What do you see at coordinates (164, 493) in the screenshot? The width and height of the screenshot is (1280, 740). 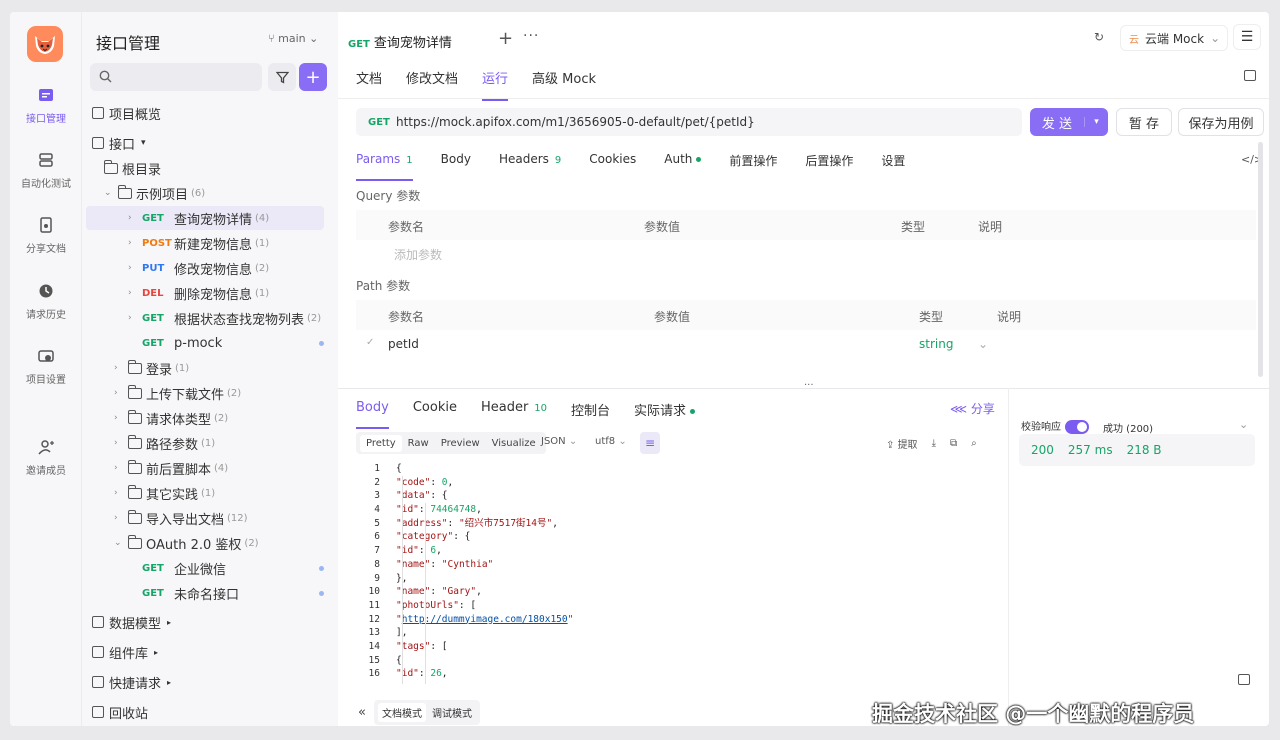 I see `tree-folder: › 其它实践 (1)` at bounding box center [164, 493].